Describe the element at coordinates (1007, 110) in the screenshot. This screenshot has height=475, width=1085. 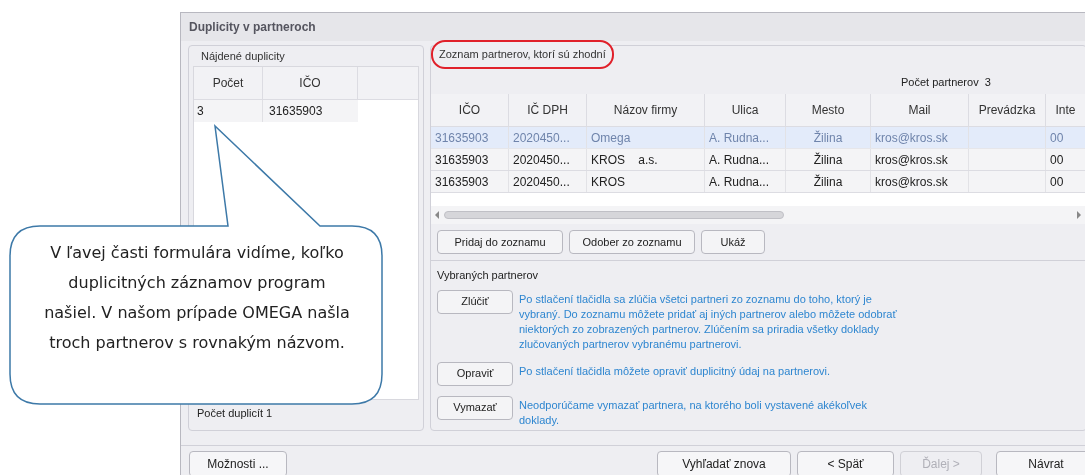
I see `column-header: Prevádzka` at that location.